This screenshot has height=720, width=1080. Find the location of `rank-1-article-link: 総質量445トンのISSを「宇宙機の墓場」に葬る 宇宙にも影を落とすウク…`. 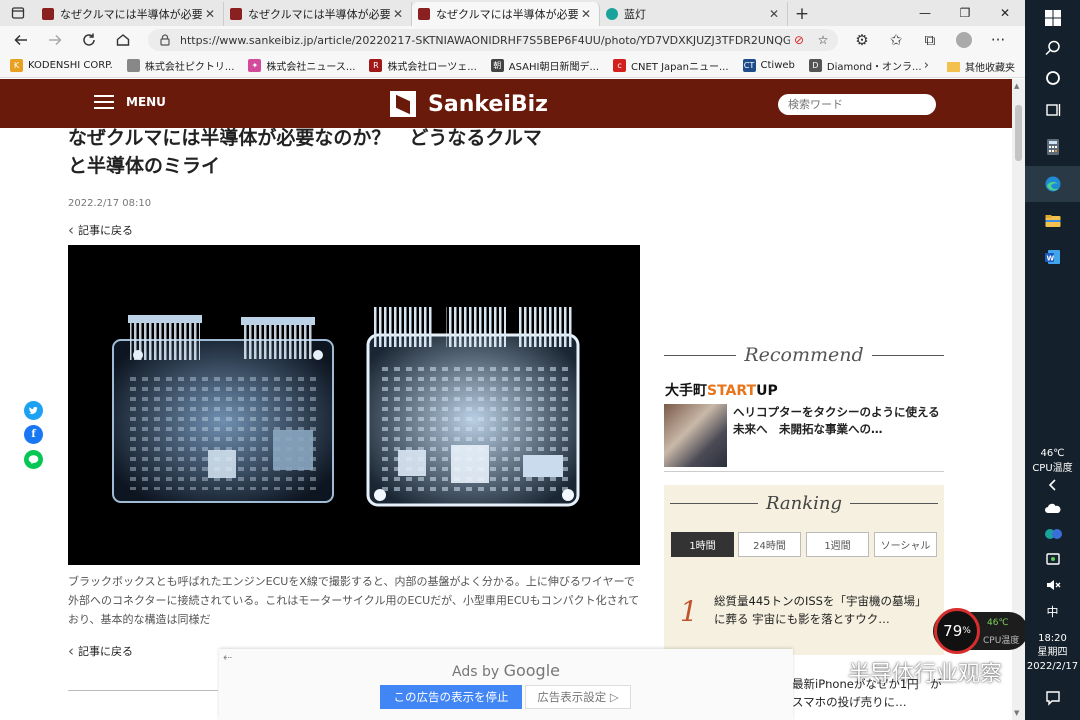

rank-1-article-link: 総質量445トンのISSを「宇宙機の墓場」に葬る 宇宙にも影を落とすウク… is located at coordinates (825, 610).